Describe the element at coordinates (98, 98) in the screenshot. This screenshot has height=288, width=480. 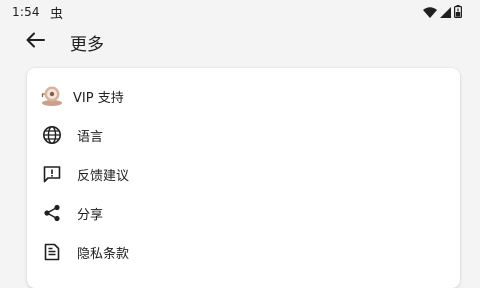
I see `menu-label: VIP 支持` at that location.